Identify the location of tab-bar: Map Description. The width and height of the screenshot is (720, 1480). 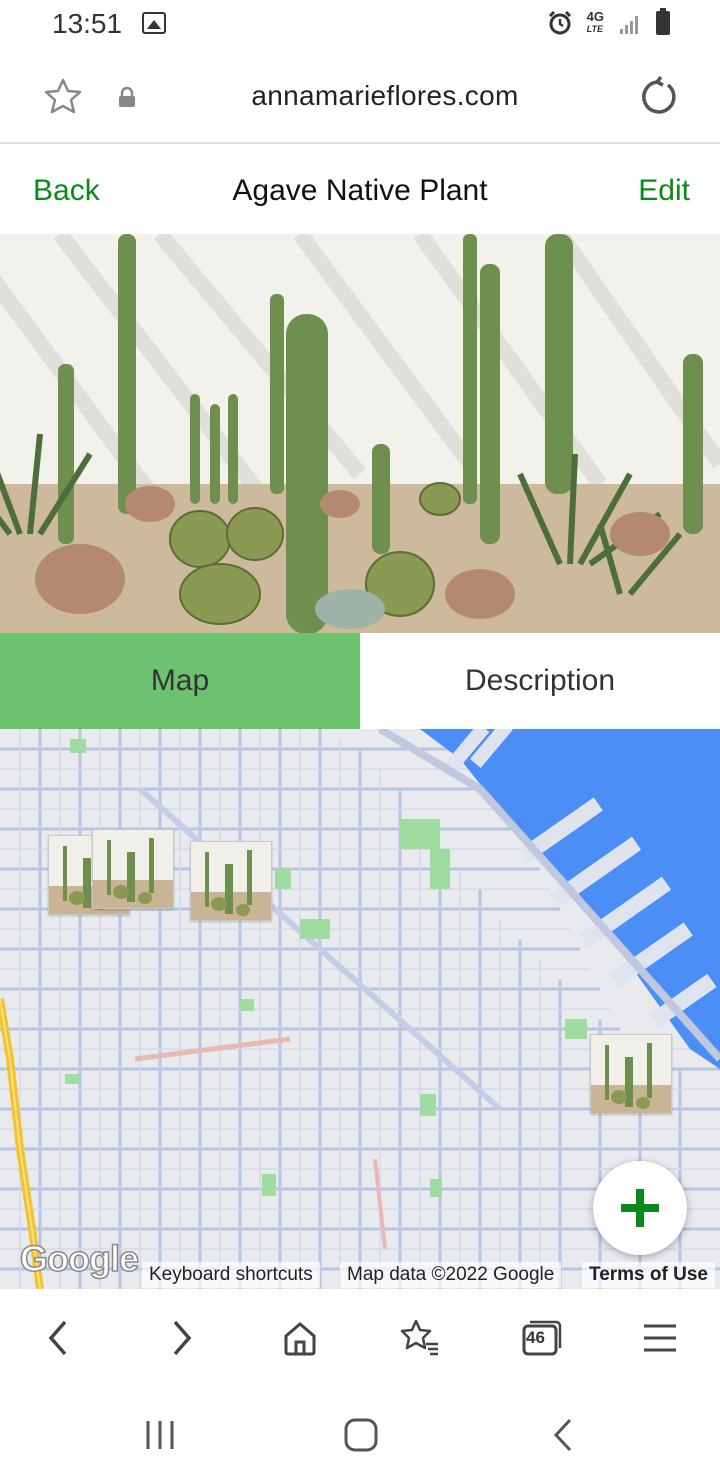
(360, 681).